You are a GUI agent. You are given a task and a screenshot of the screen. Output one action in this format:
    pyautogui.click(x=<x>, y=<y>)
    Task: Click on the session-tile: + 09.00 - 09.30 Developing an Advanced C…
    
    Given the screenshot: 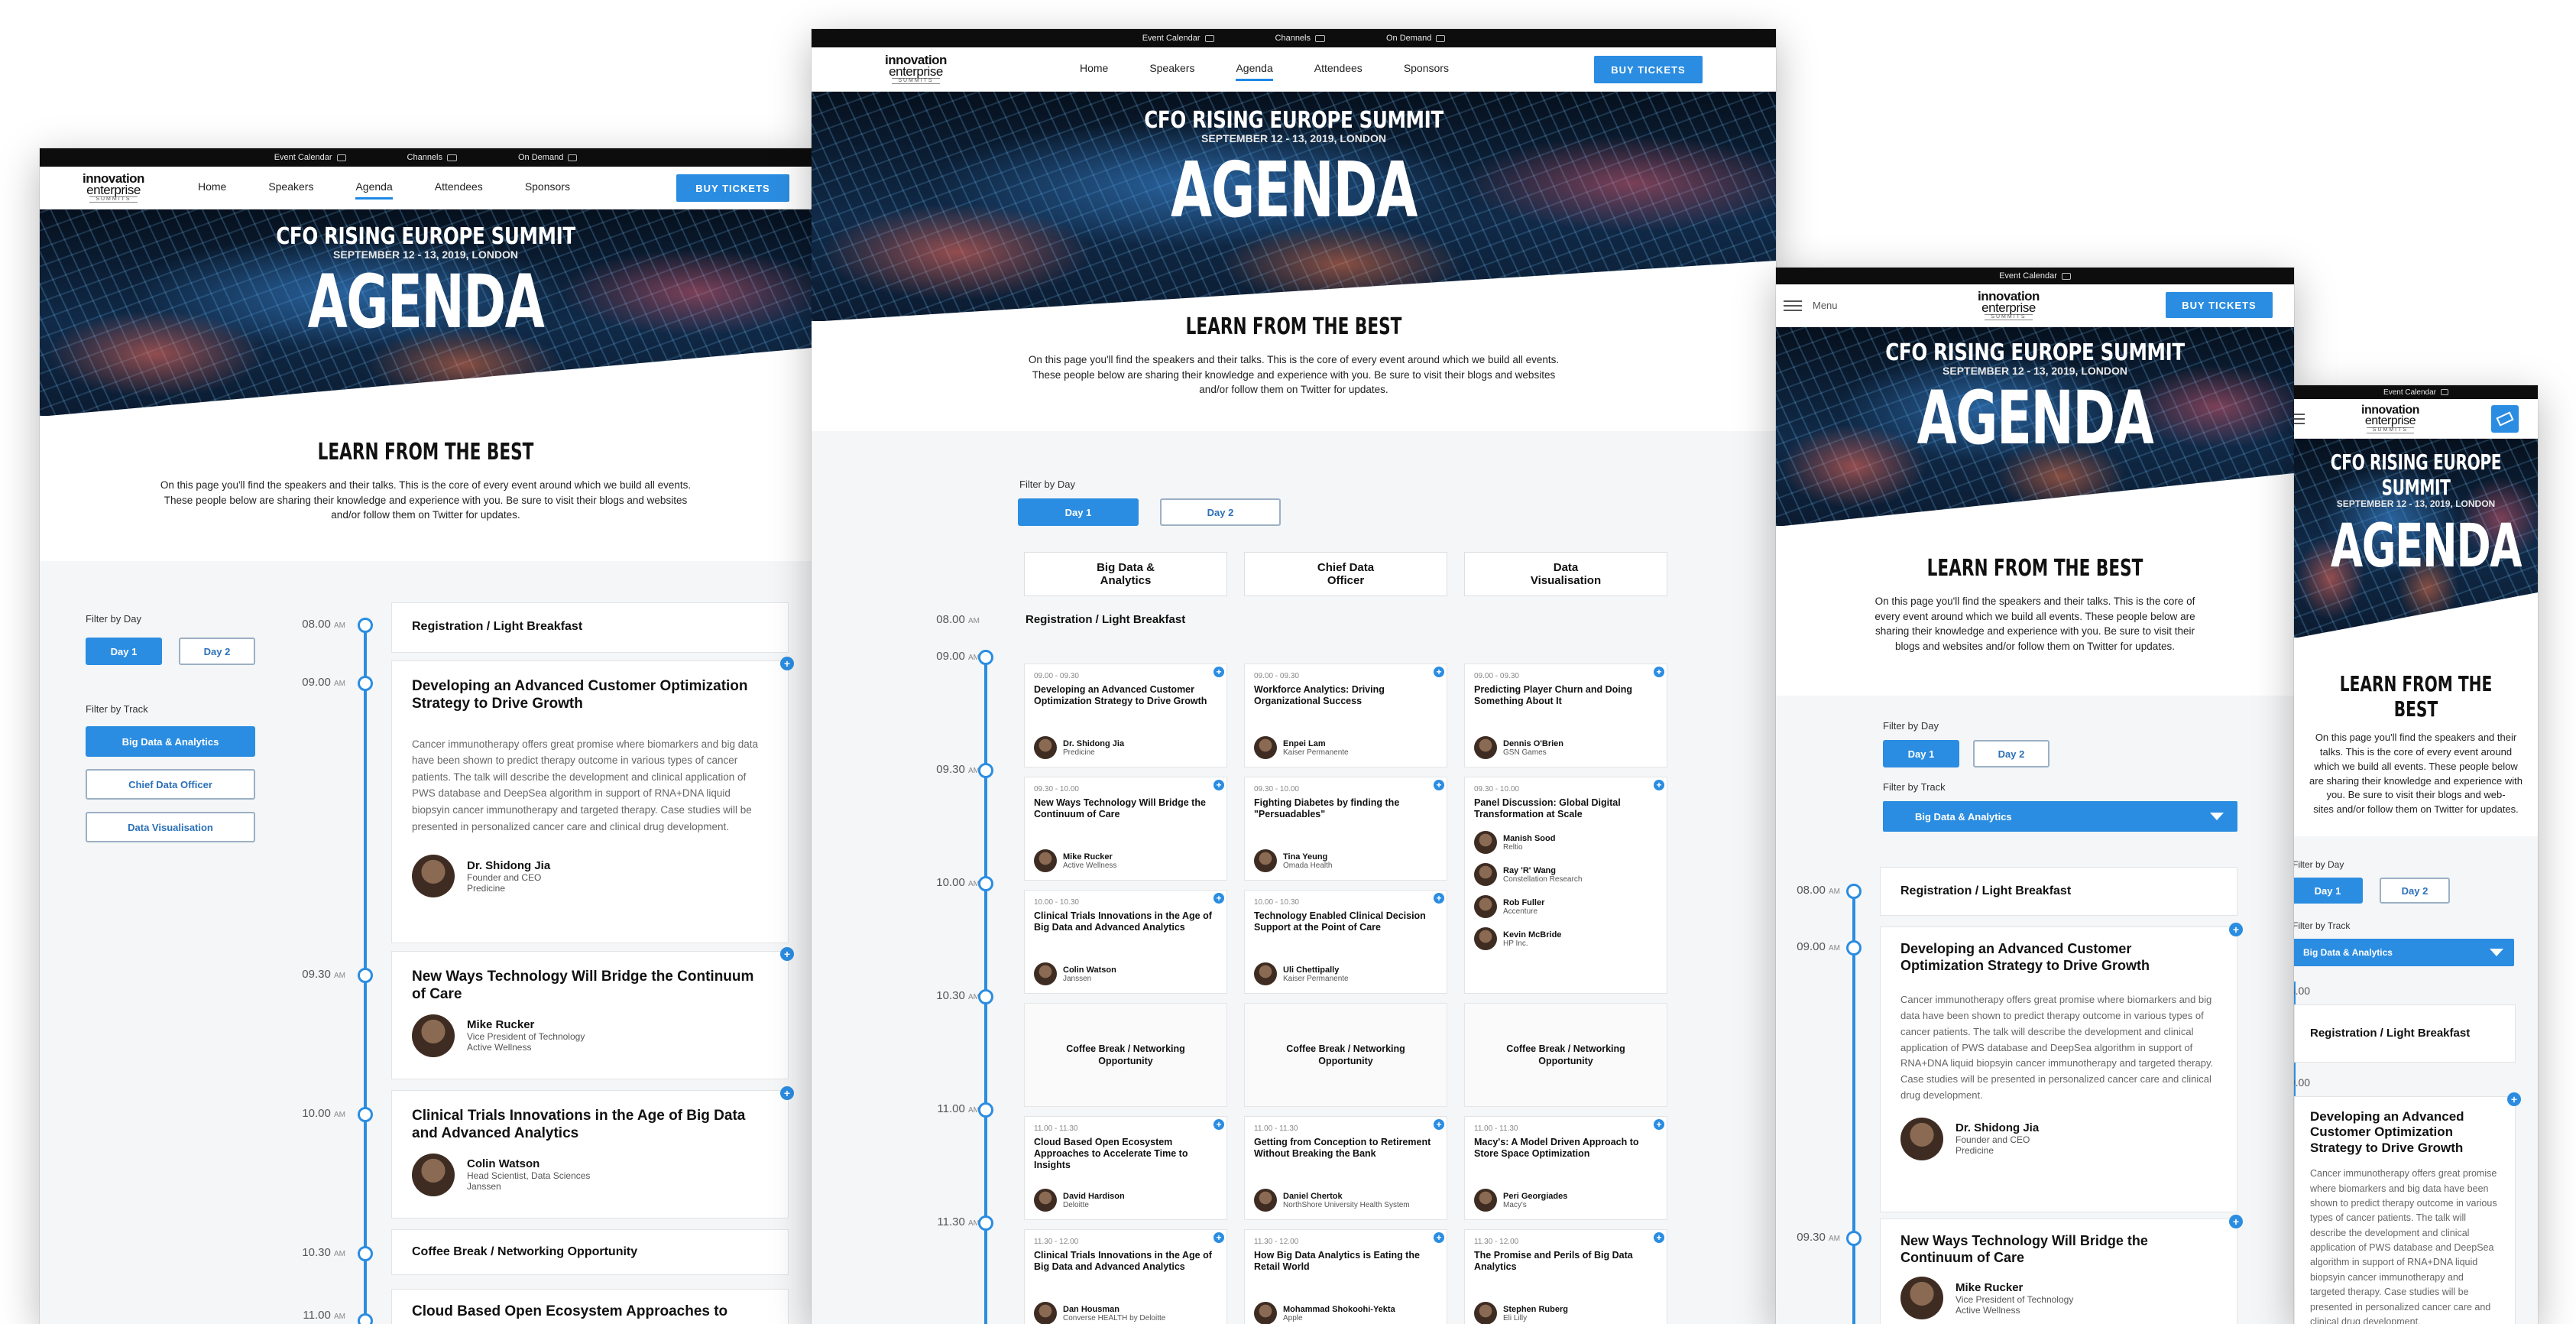 What is the action you would take?
    pyautogui.click(x=1125, y=715)
    